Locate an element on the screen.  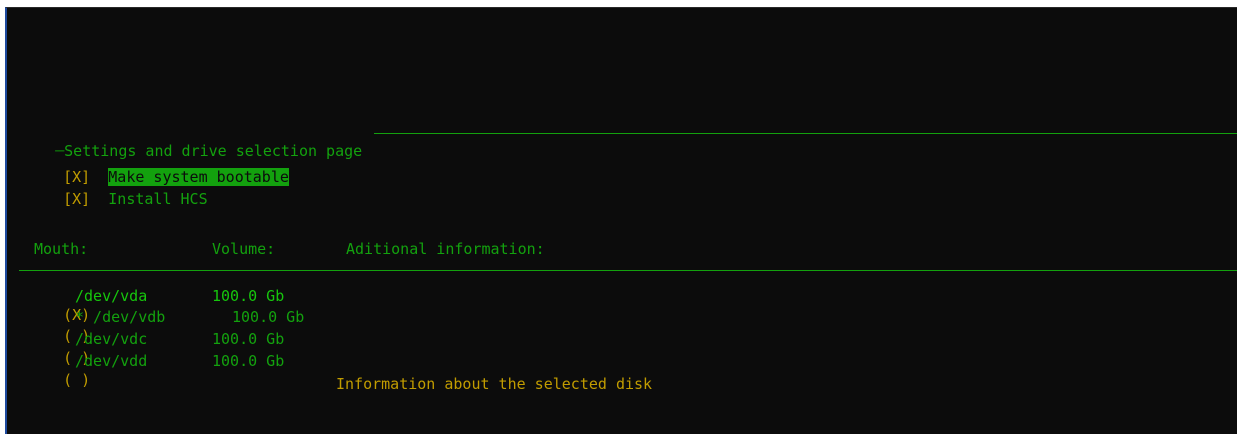
header-rule is located at coordinates (628, 270).